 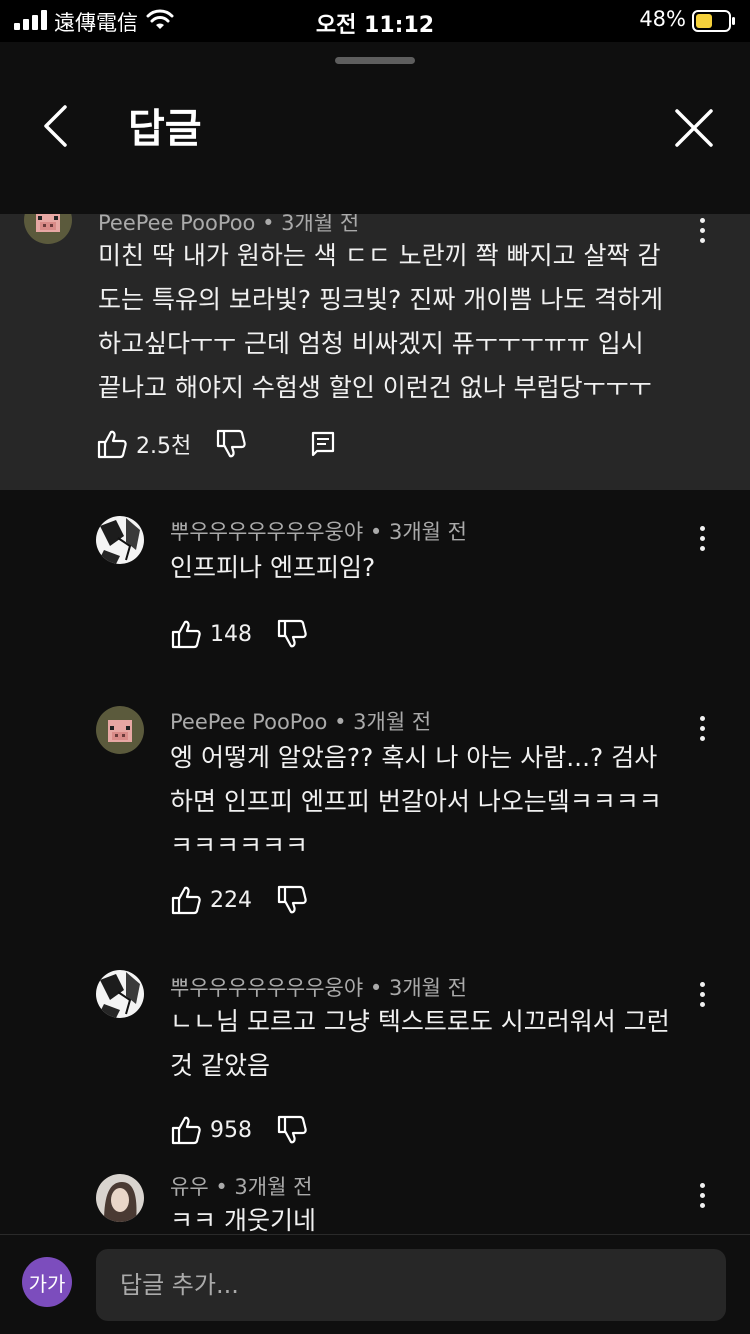 I want to click on battery-percentage: 48%, so click(x=662, y=19).